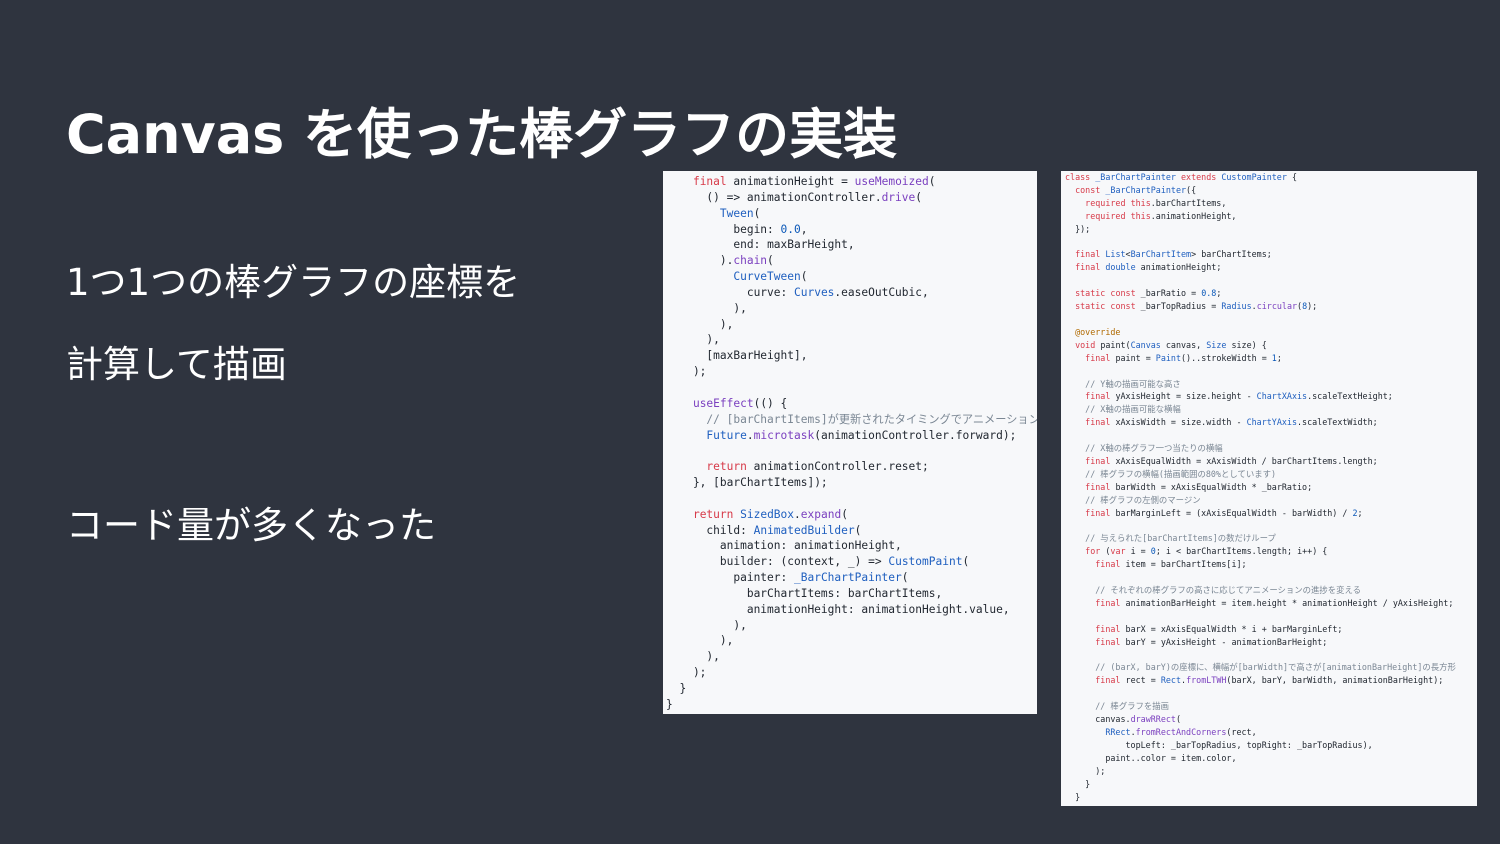  Describe the element at coordinates (837, 292) in the screenshot. I see `code-line: curve: Curves.easeOutCubic,` at that location.